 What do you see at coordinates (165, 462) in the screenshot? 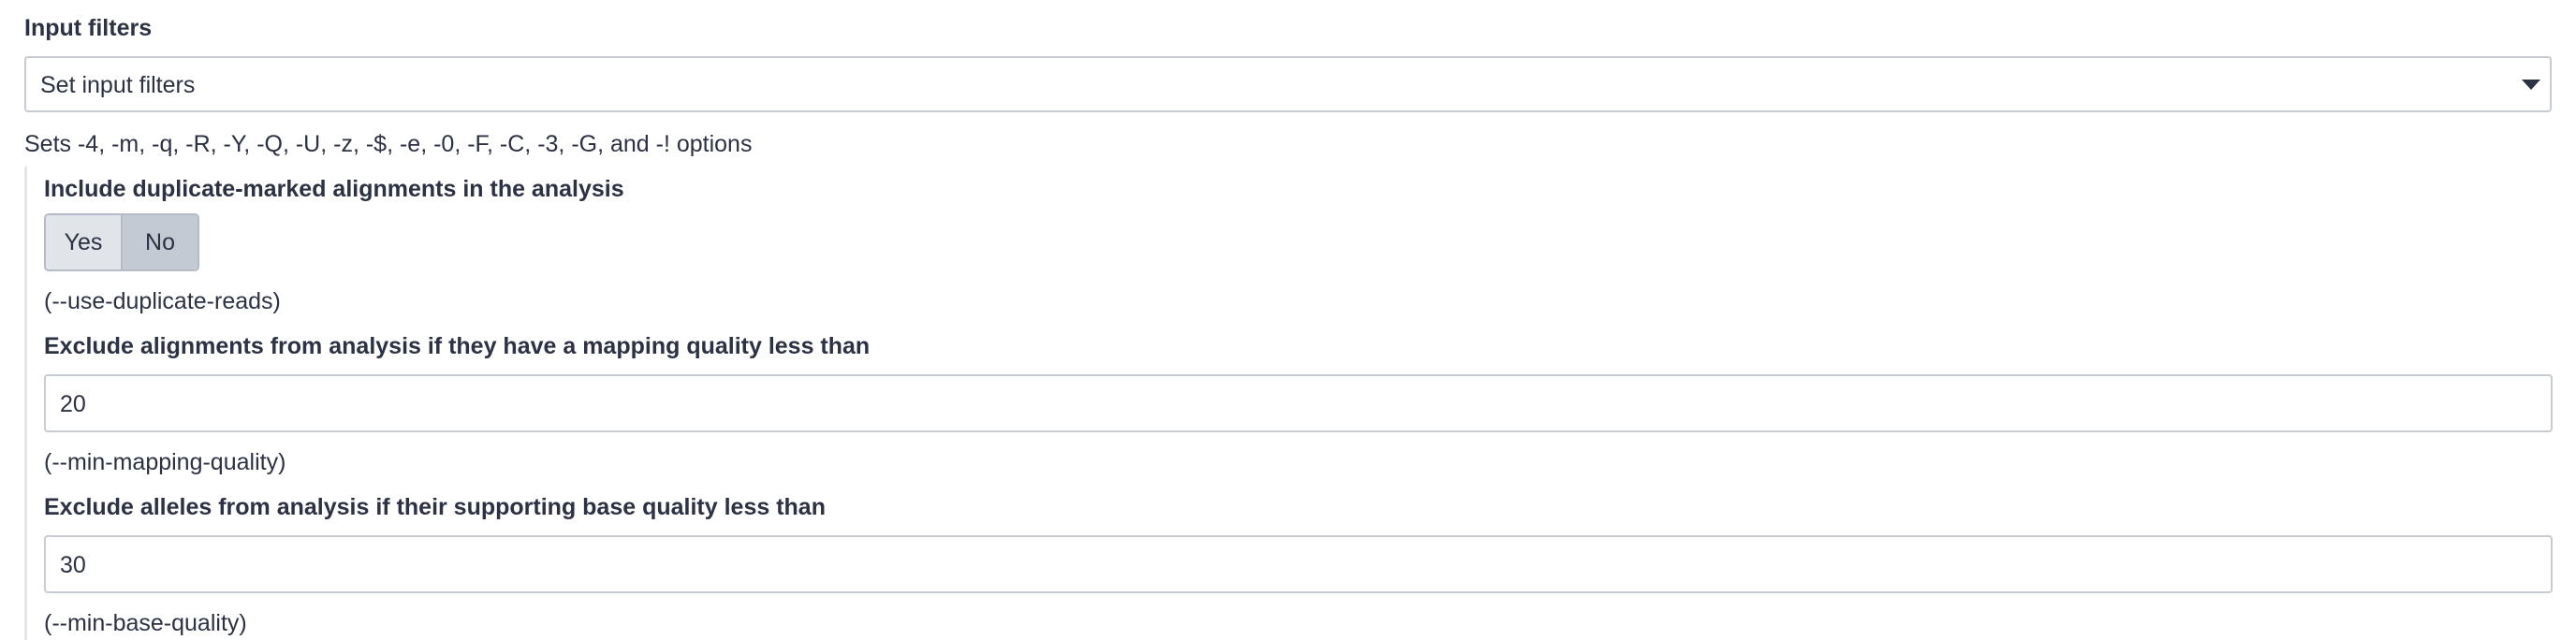
I see `mapping-quality-help: (--min-mapping-quality)` at bounding box center [165, 462].